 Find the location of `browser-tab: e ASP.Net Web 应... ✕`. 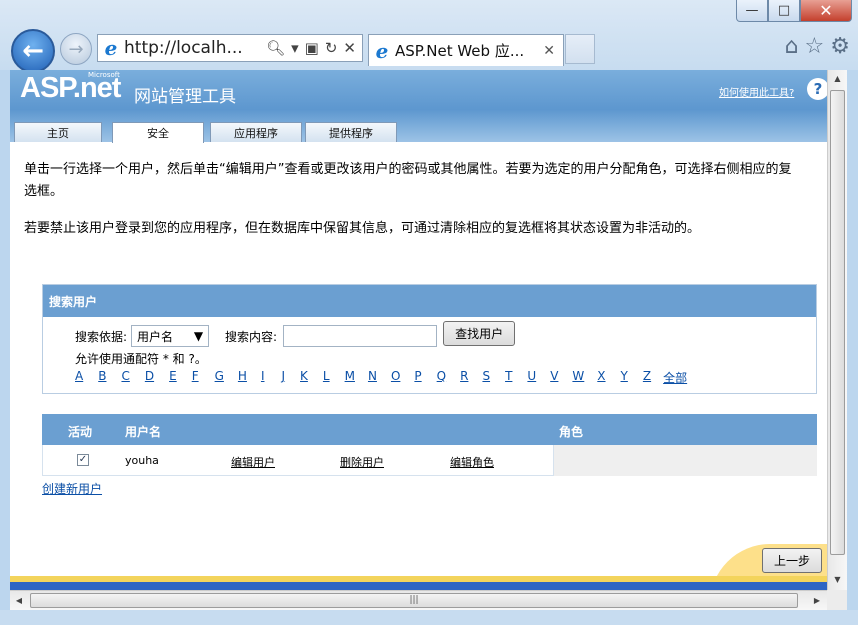

browser-tab: e ASP.Net Web 应... ✕ is located at coordinates (466, 50).